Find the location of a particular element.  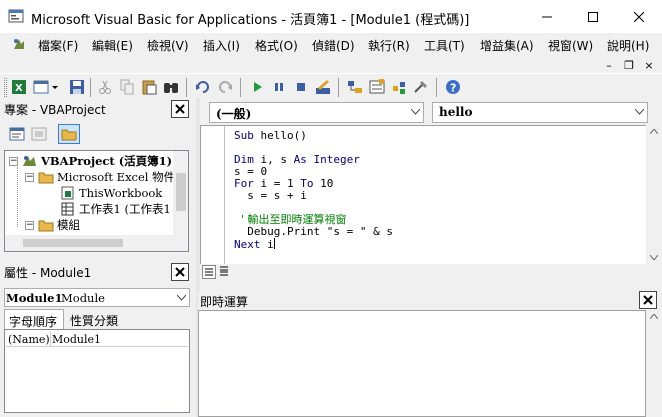

immediate-window-close-button is located at coordinates (648, 300).